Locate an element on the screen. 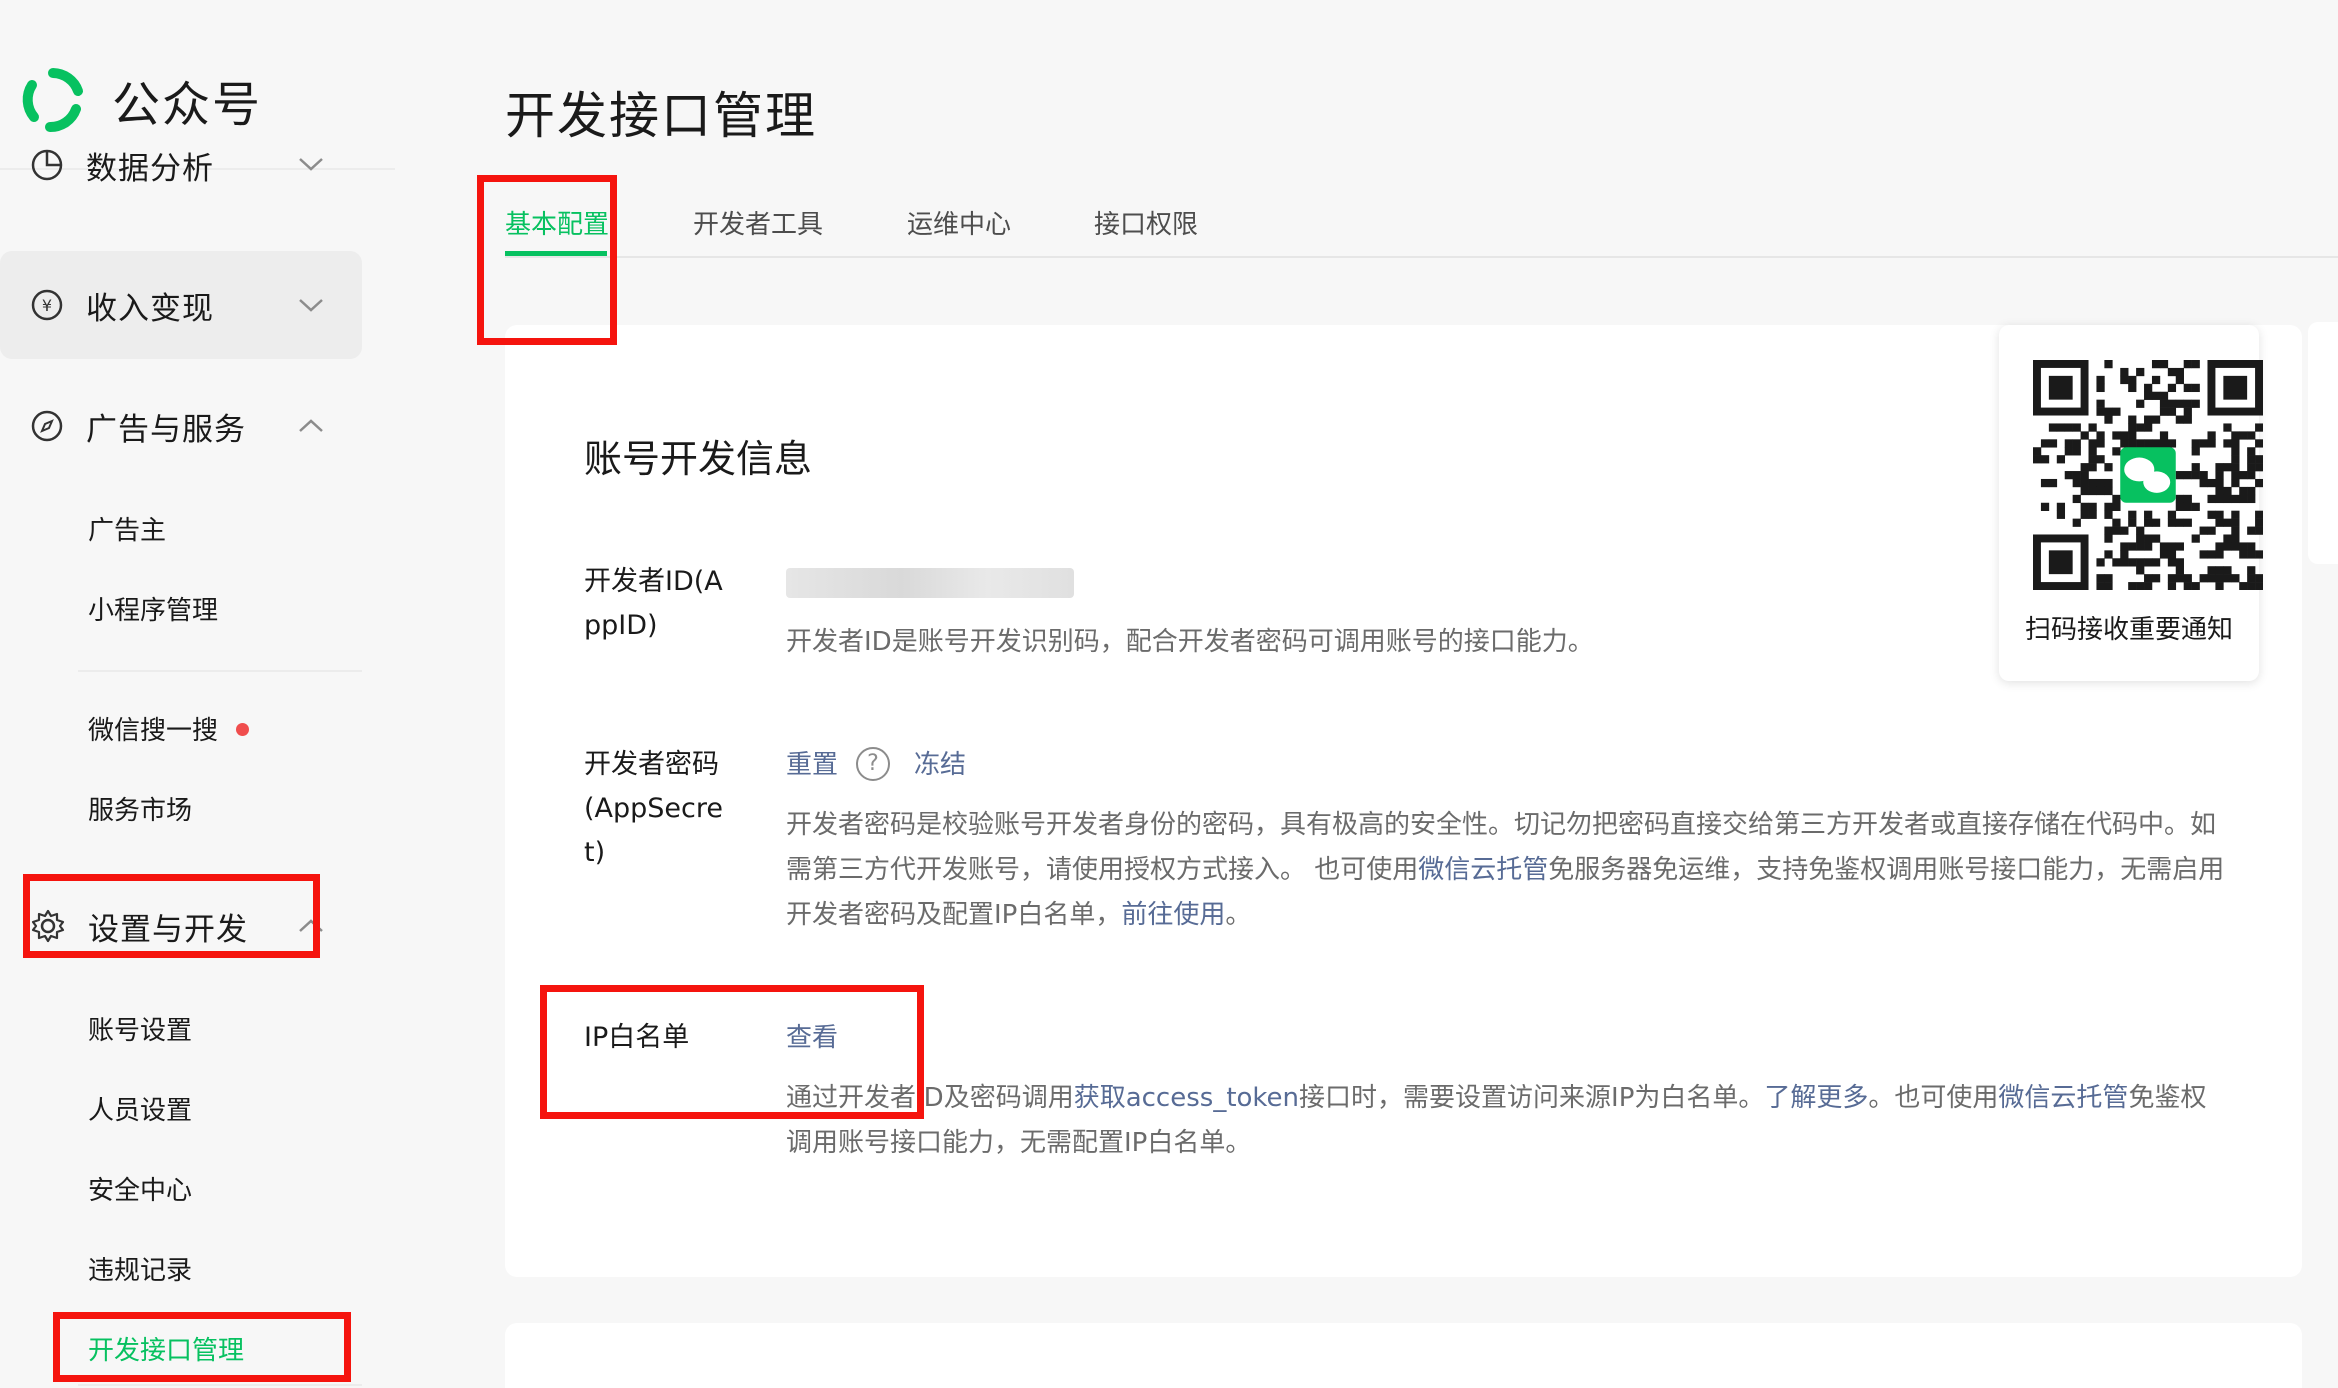 The image size is (2338, 1388). sidebar-item-service-market: 服务市场 is located at coordinates (140, 811).